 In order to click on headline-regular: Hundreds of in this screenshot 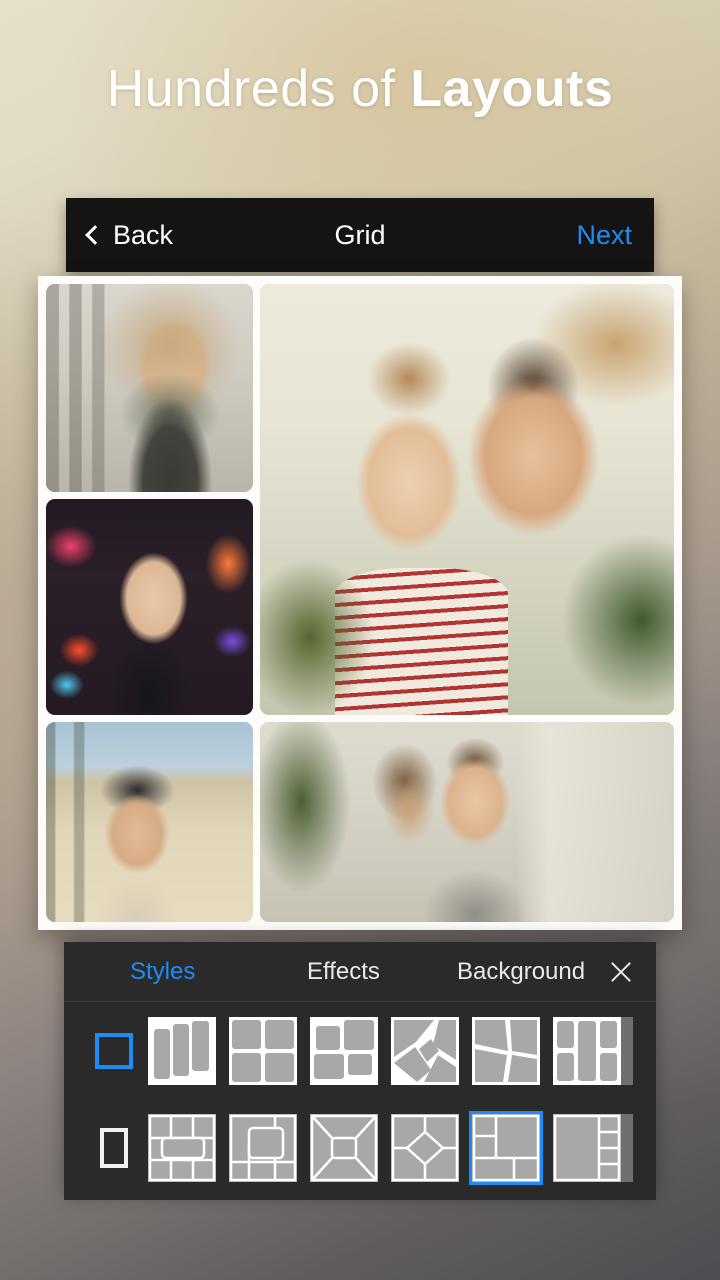, I will do `click(258, 89)`.